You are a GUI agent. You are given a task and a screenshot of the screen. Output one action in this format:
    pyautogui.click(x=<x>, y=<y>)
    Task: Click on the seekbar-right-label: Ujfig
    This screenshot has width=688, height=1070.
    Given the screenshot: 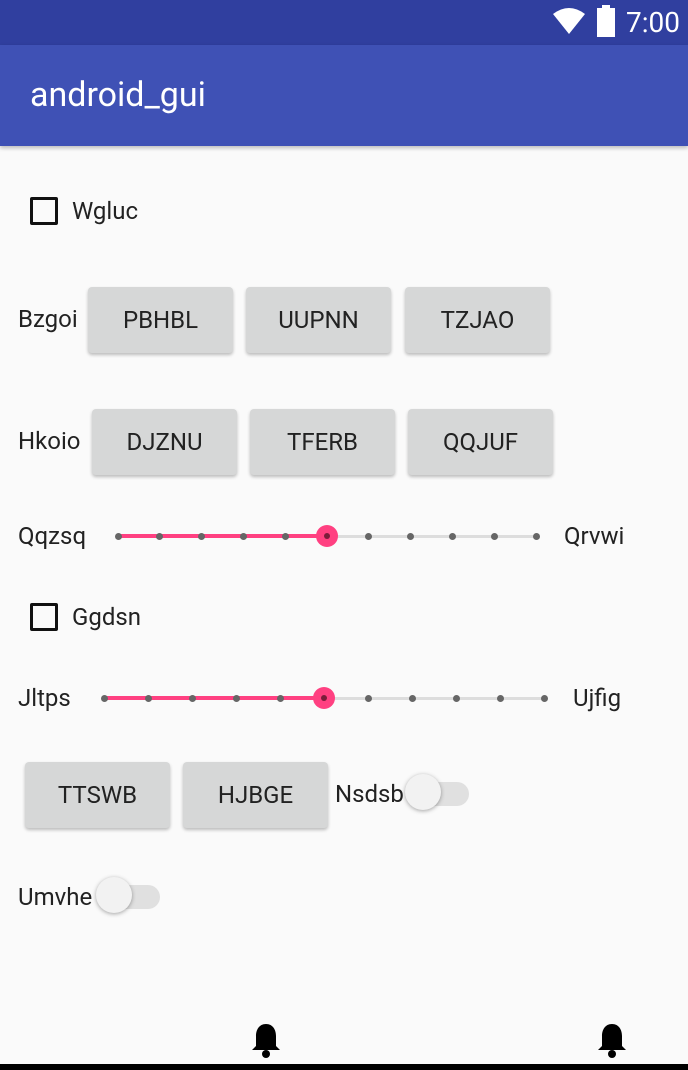 What is the action you would take?
    pyautogui.click(x=597, y=698)
    